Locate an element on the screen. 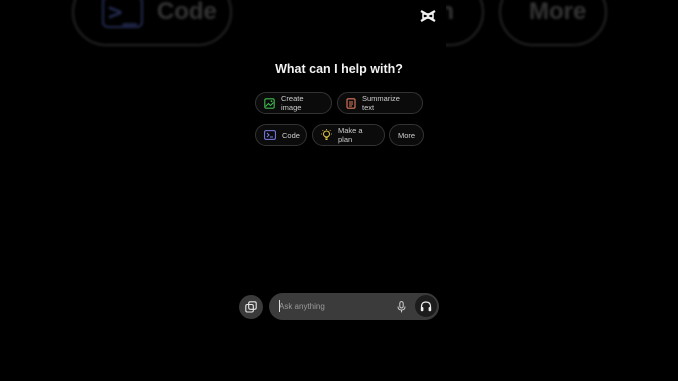 The height and width of the screenshot is (381, 678). chip-label: More is located at coordinates (406, 135).